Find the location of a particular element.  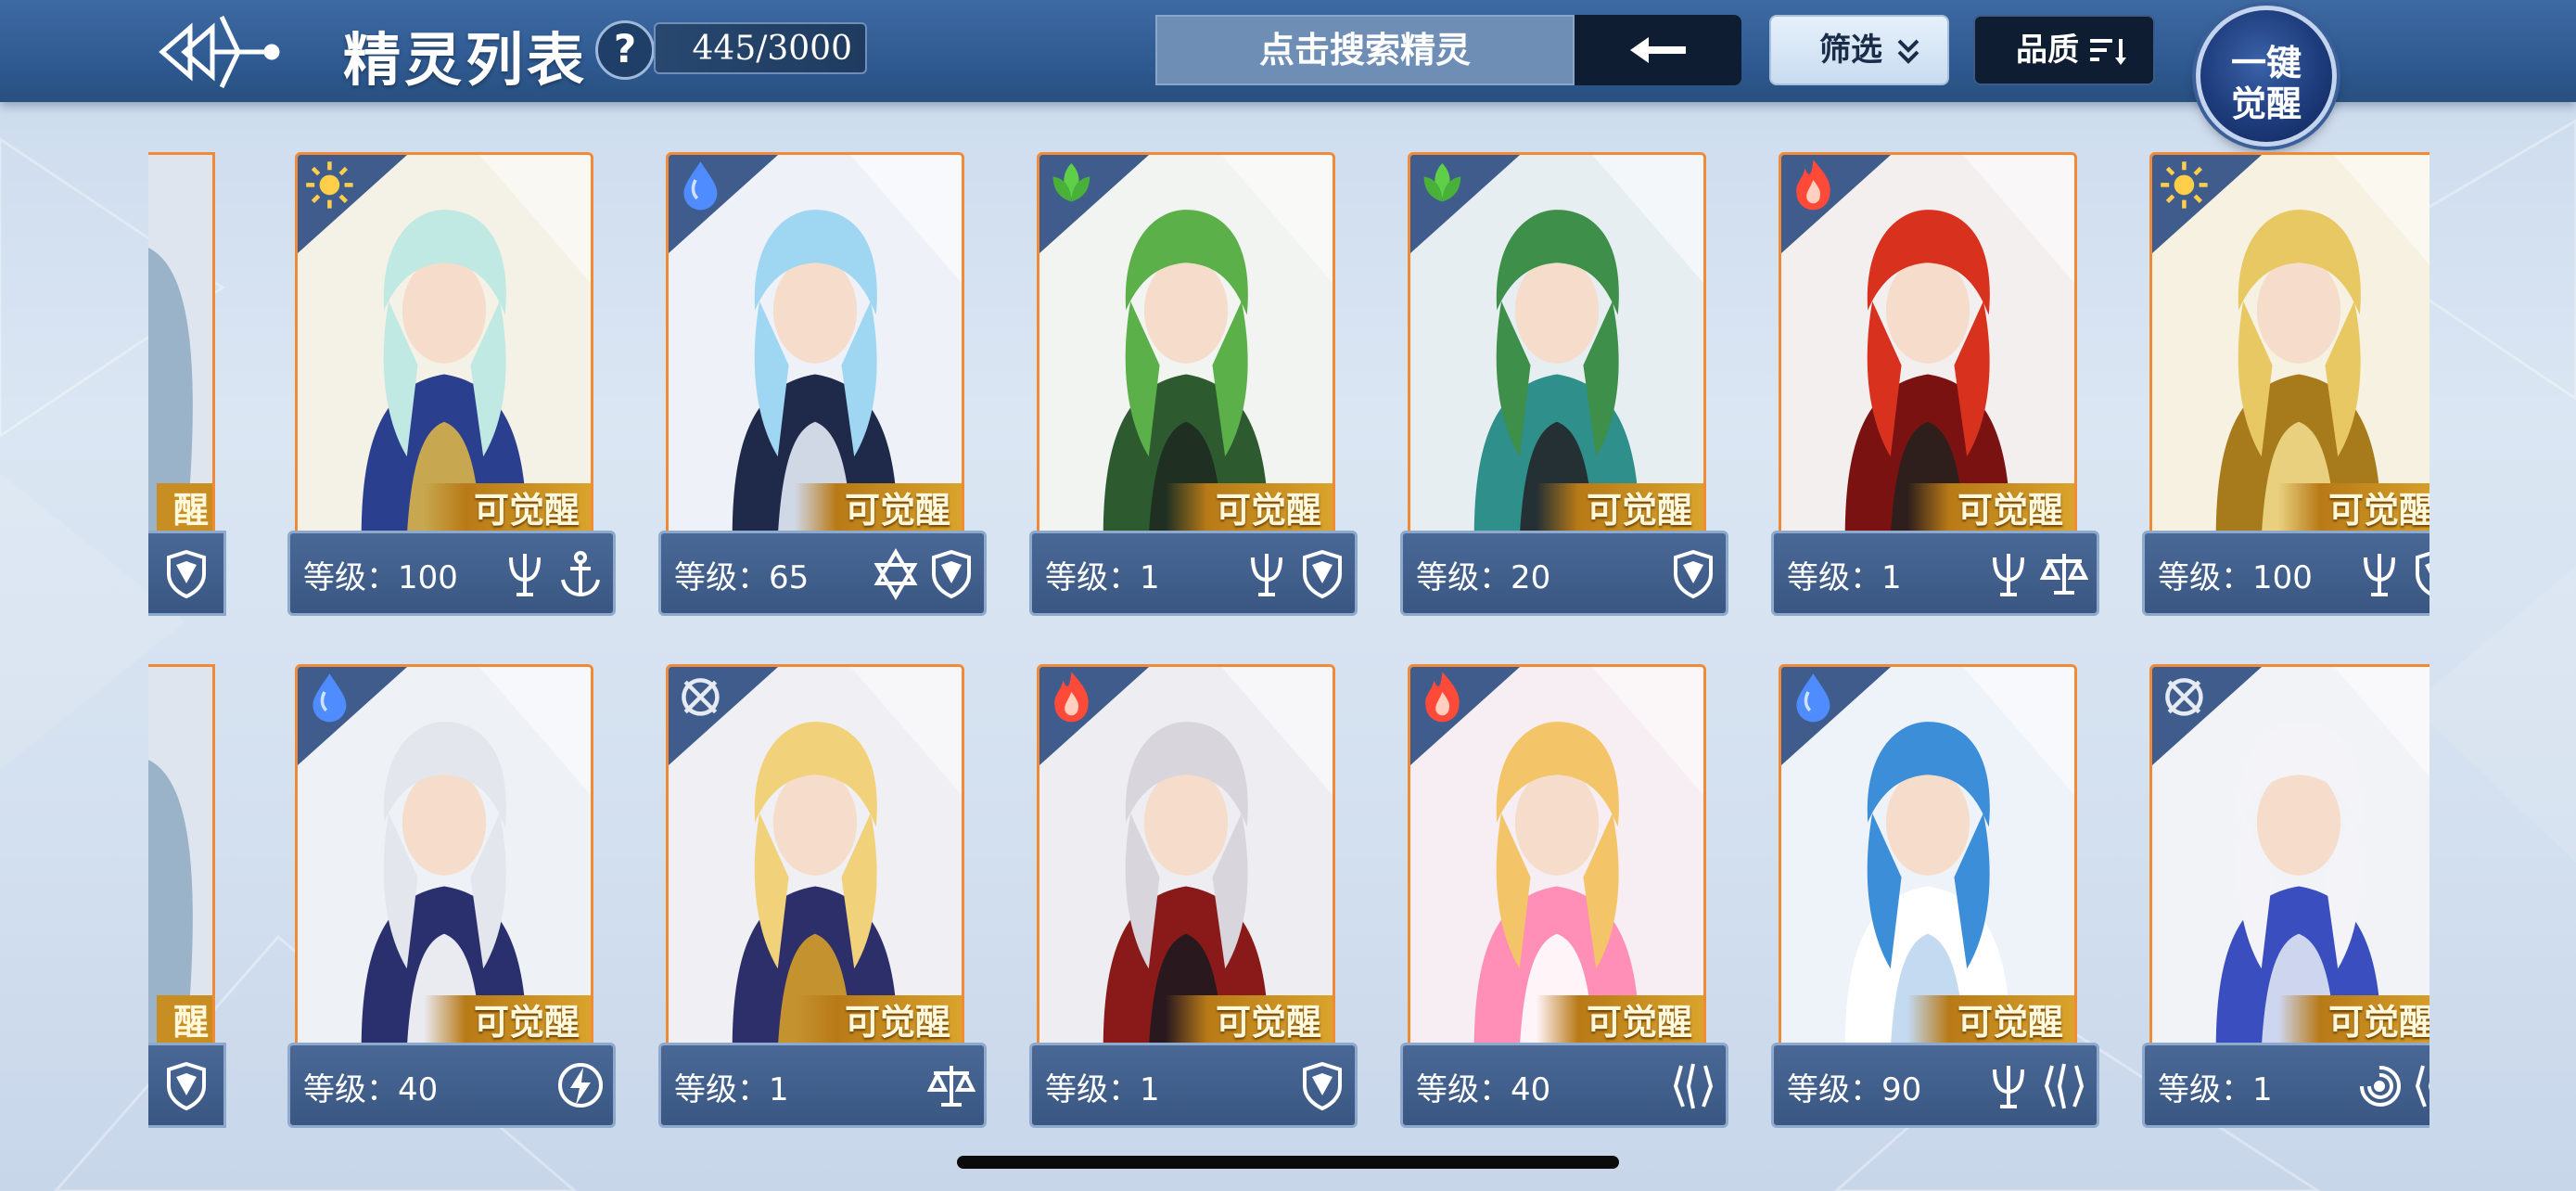

back-arrow-icon is located at coordinates (219, 52).